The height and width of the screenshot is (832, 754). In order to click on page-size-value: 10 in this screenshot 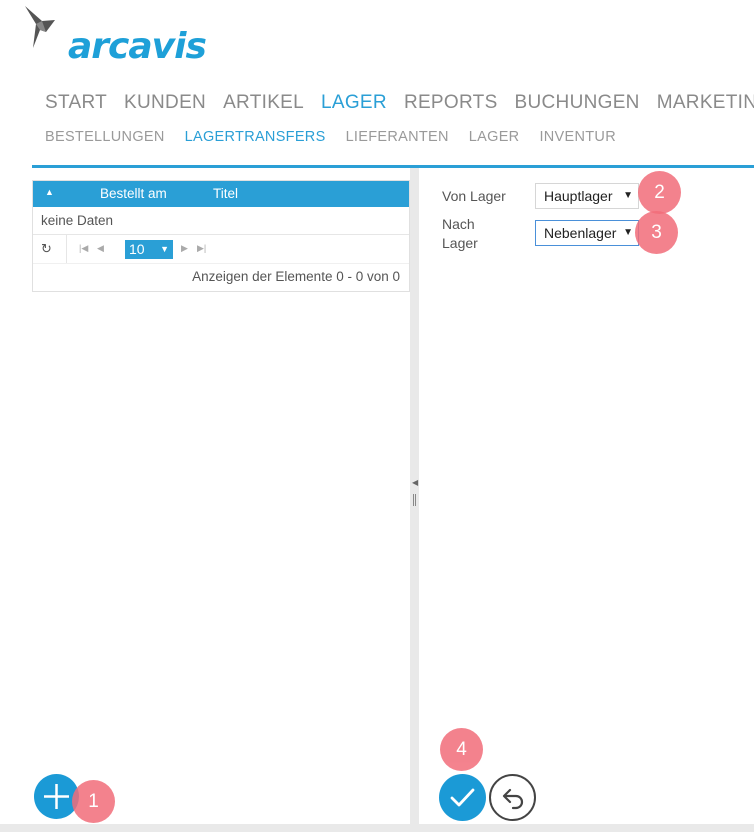, I will do `click(137, 249)`.